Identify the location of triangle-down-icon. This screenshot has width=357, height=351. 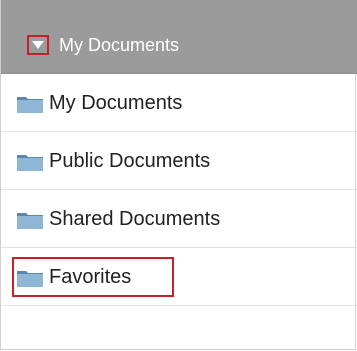
(38, 45).